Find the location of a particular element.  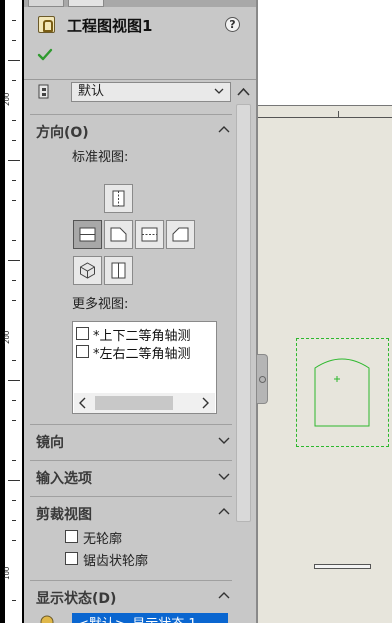

view-isometric-icon is located at coordinates (87, 270).